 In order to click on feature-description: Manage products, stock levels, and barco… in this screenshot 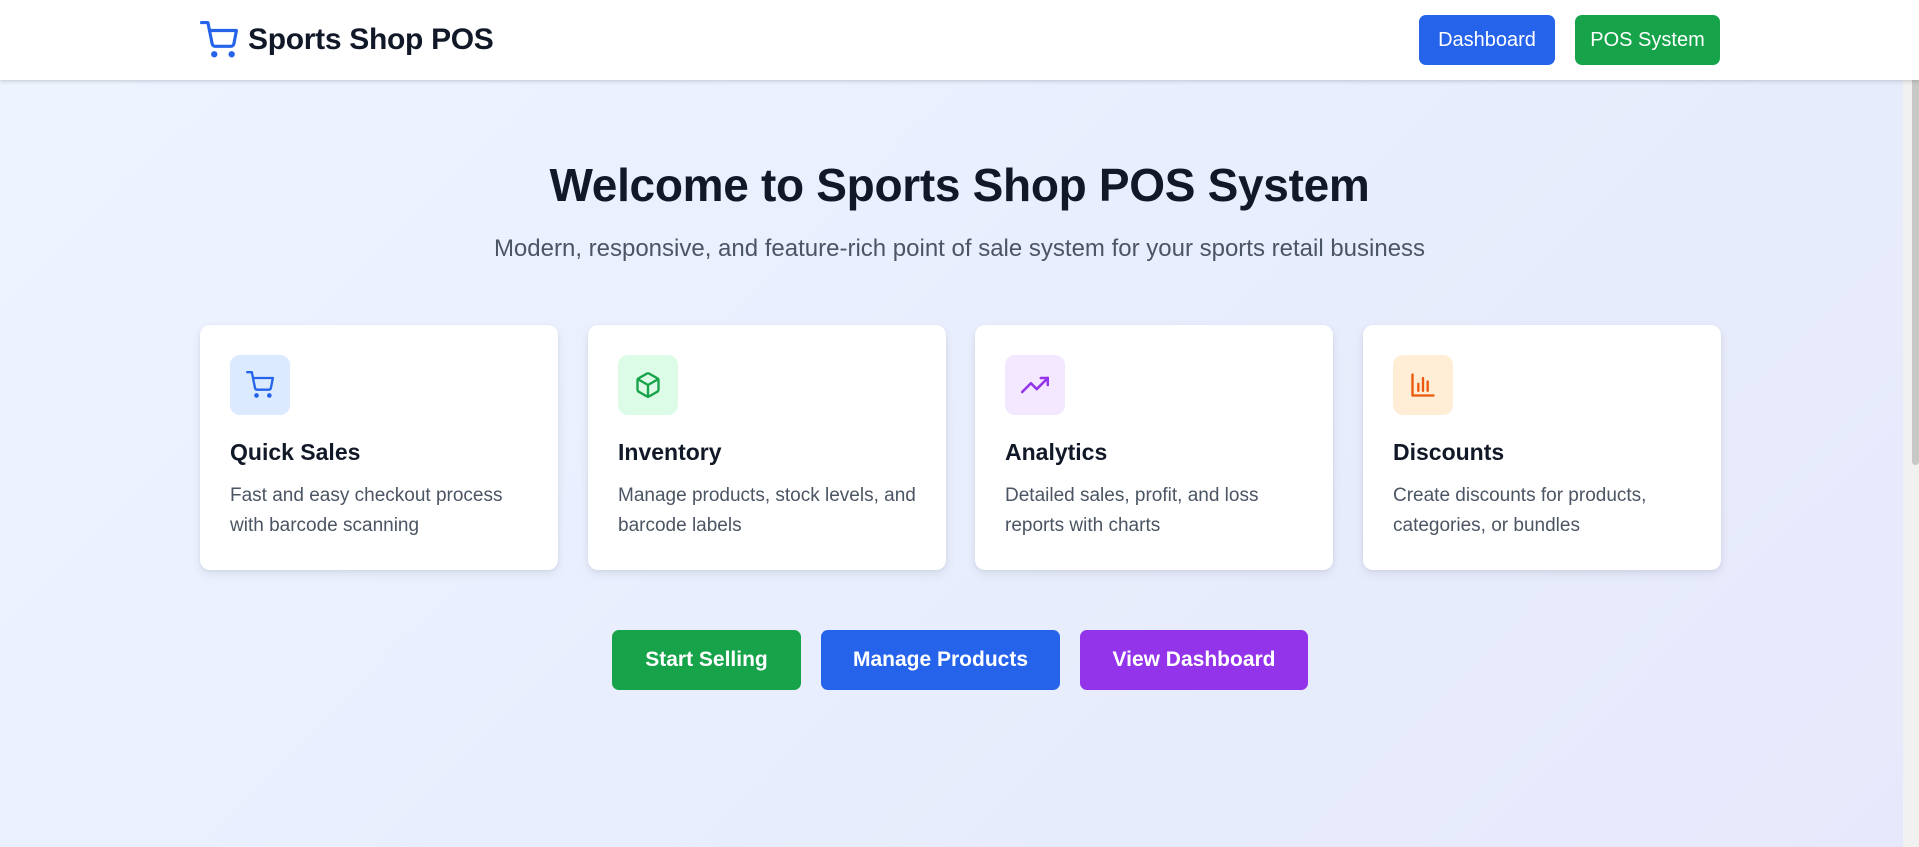, I will do `click(767, 510)`.